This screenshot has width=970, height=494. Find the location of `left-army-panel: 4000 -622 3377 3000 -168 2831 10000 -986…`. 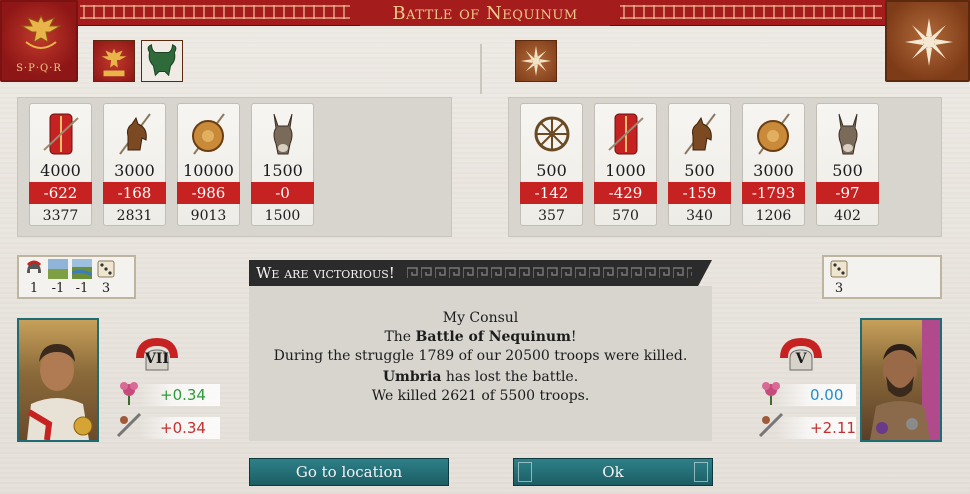

left-army-panel: 4000 -622 3377 3000 -168 2831 10000 -986… is located at coordinates (234, 167).